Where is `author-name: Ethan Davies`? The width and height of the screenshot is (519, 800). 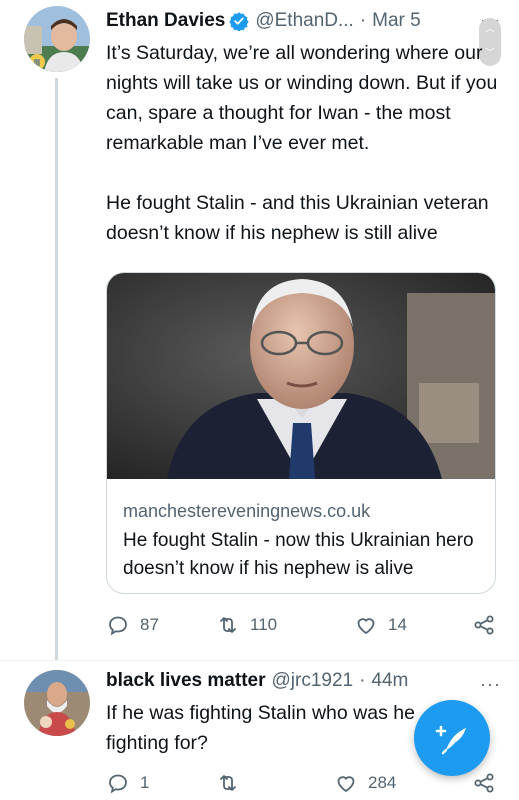
author-name: Ethan Davies is located at coordinates (165, 21).